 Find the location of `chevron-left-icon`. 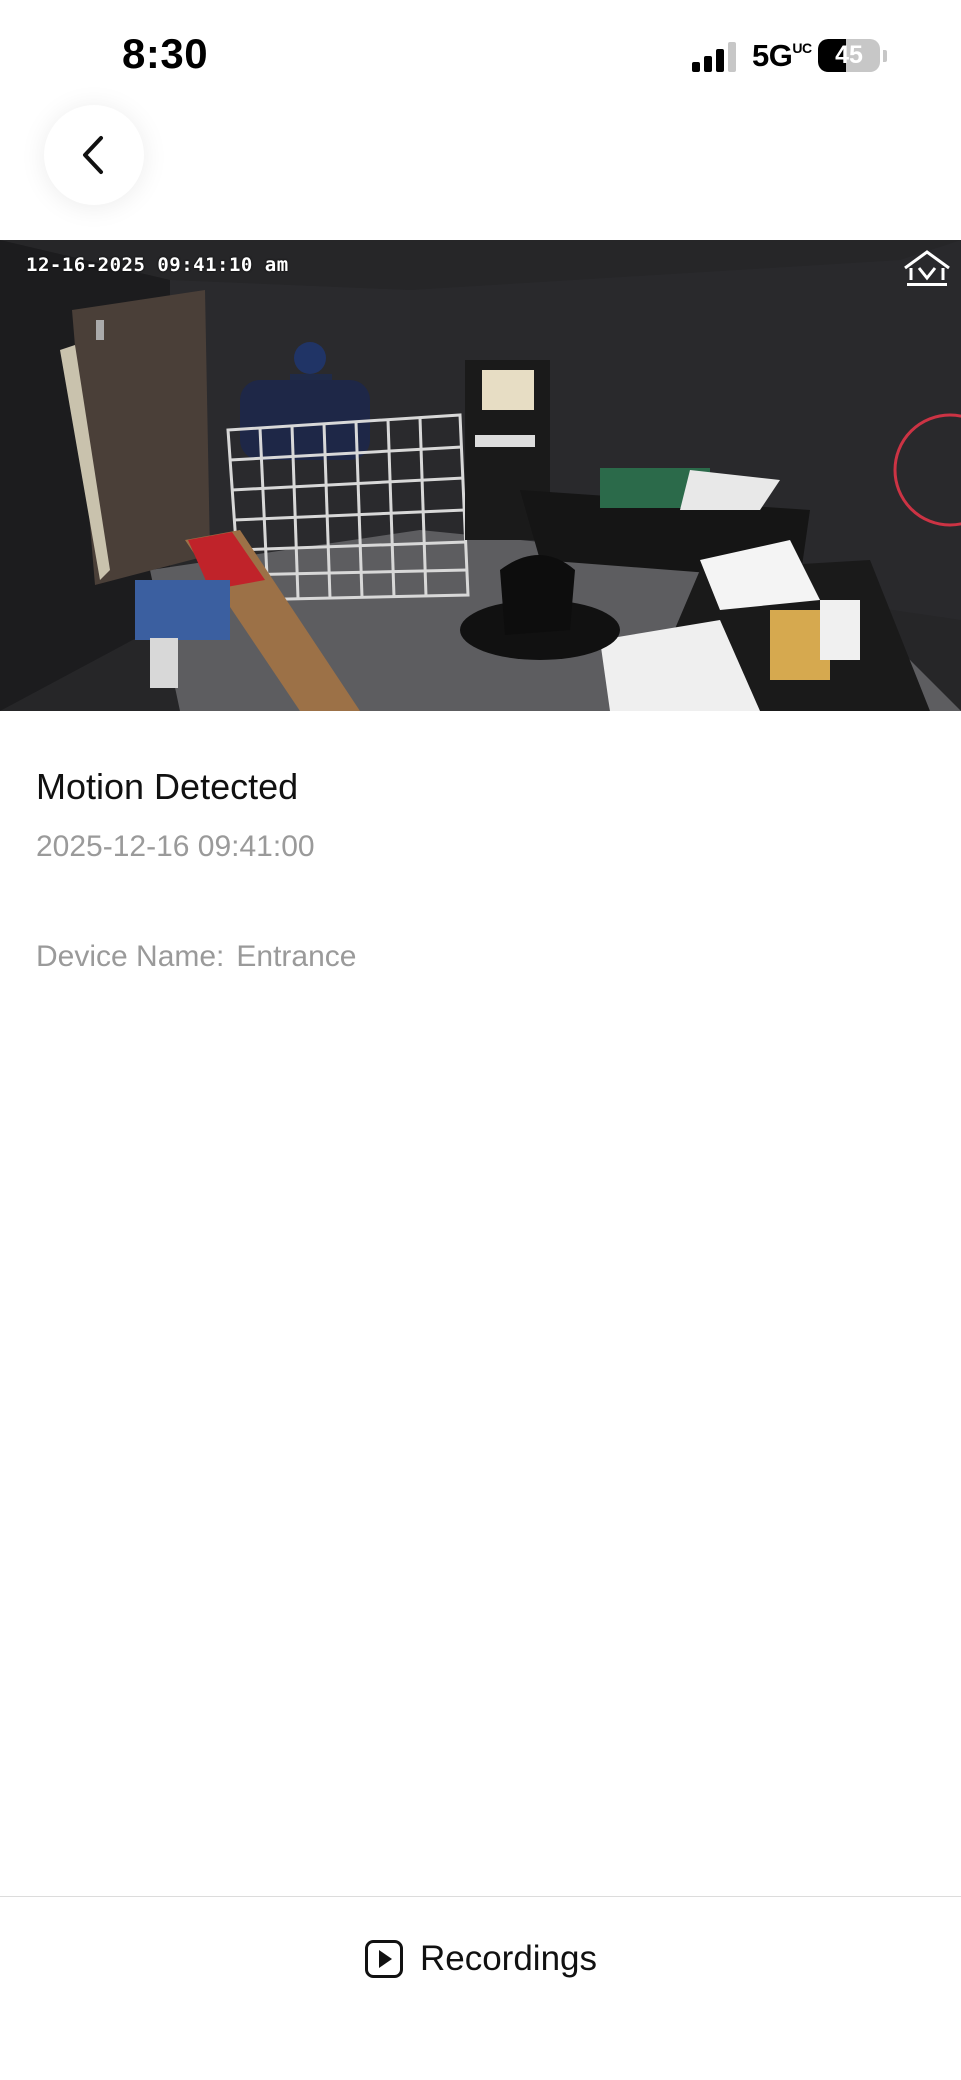

chevron-left-icon is located at coordinates (93, 155).